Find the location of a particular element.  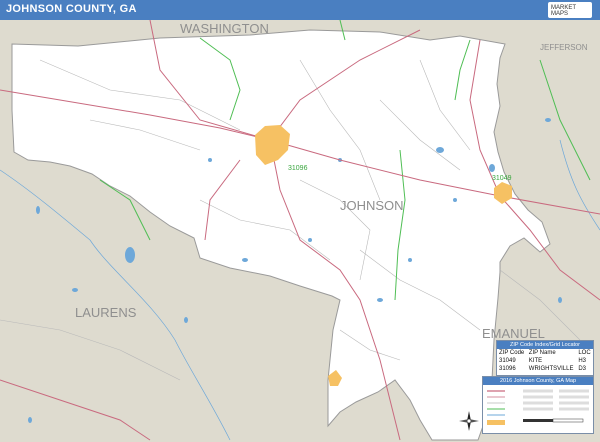

compass-rose-icon is located at coordinates (469, 421).